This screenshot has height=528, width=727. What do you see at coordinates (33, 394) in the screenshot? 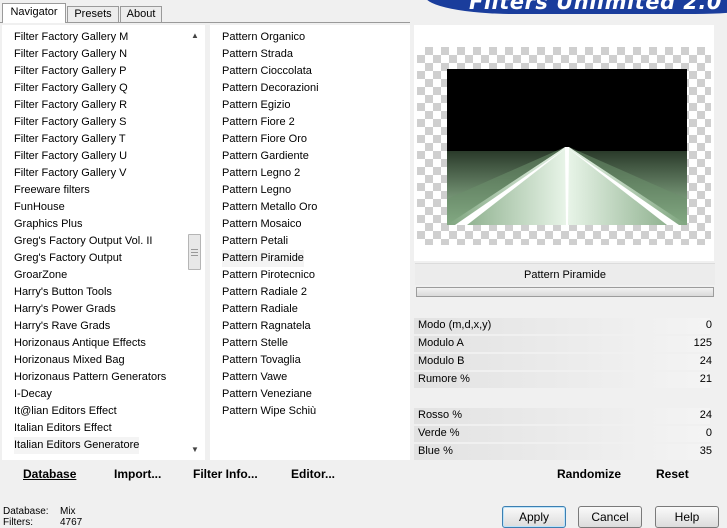
I see `category-item: I-Decay` at bounding box center [33, 394].